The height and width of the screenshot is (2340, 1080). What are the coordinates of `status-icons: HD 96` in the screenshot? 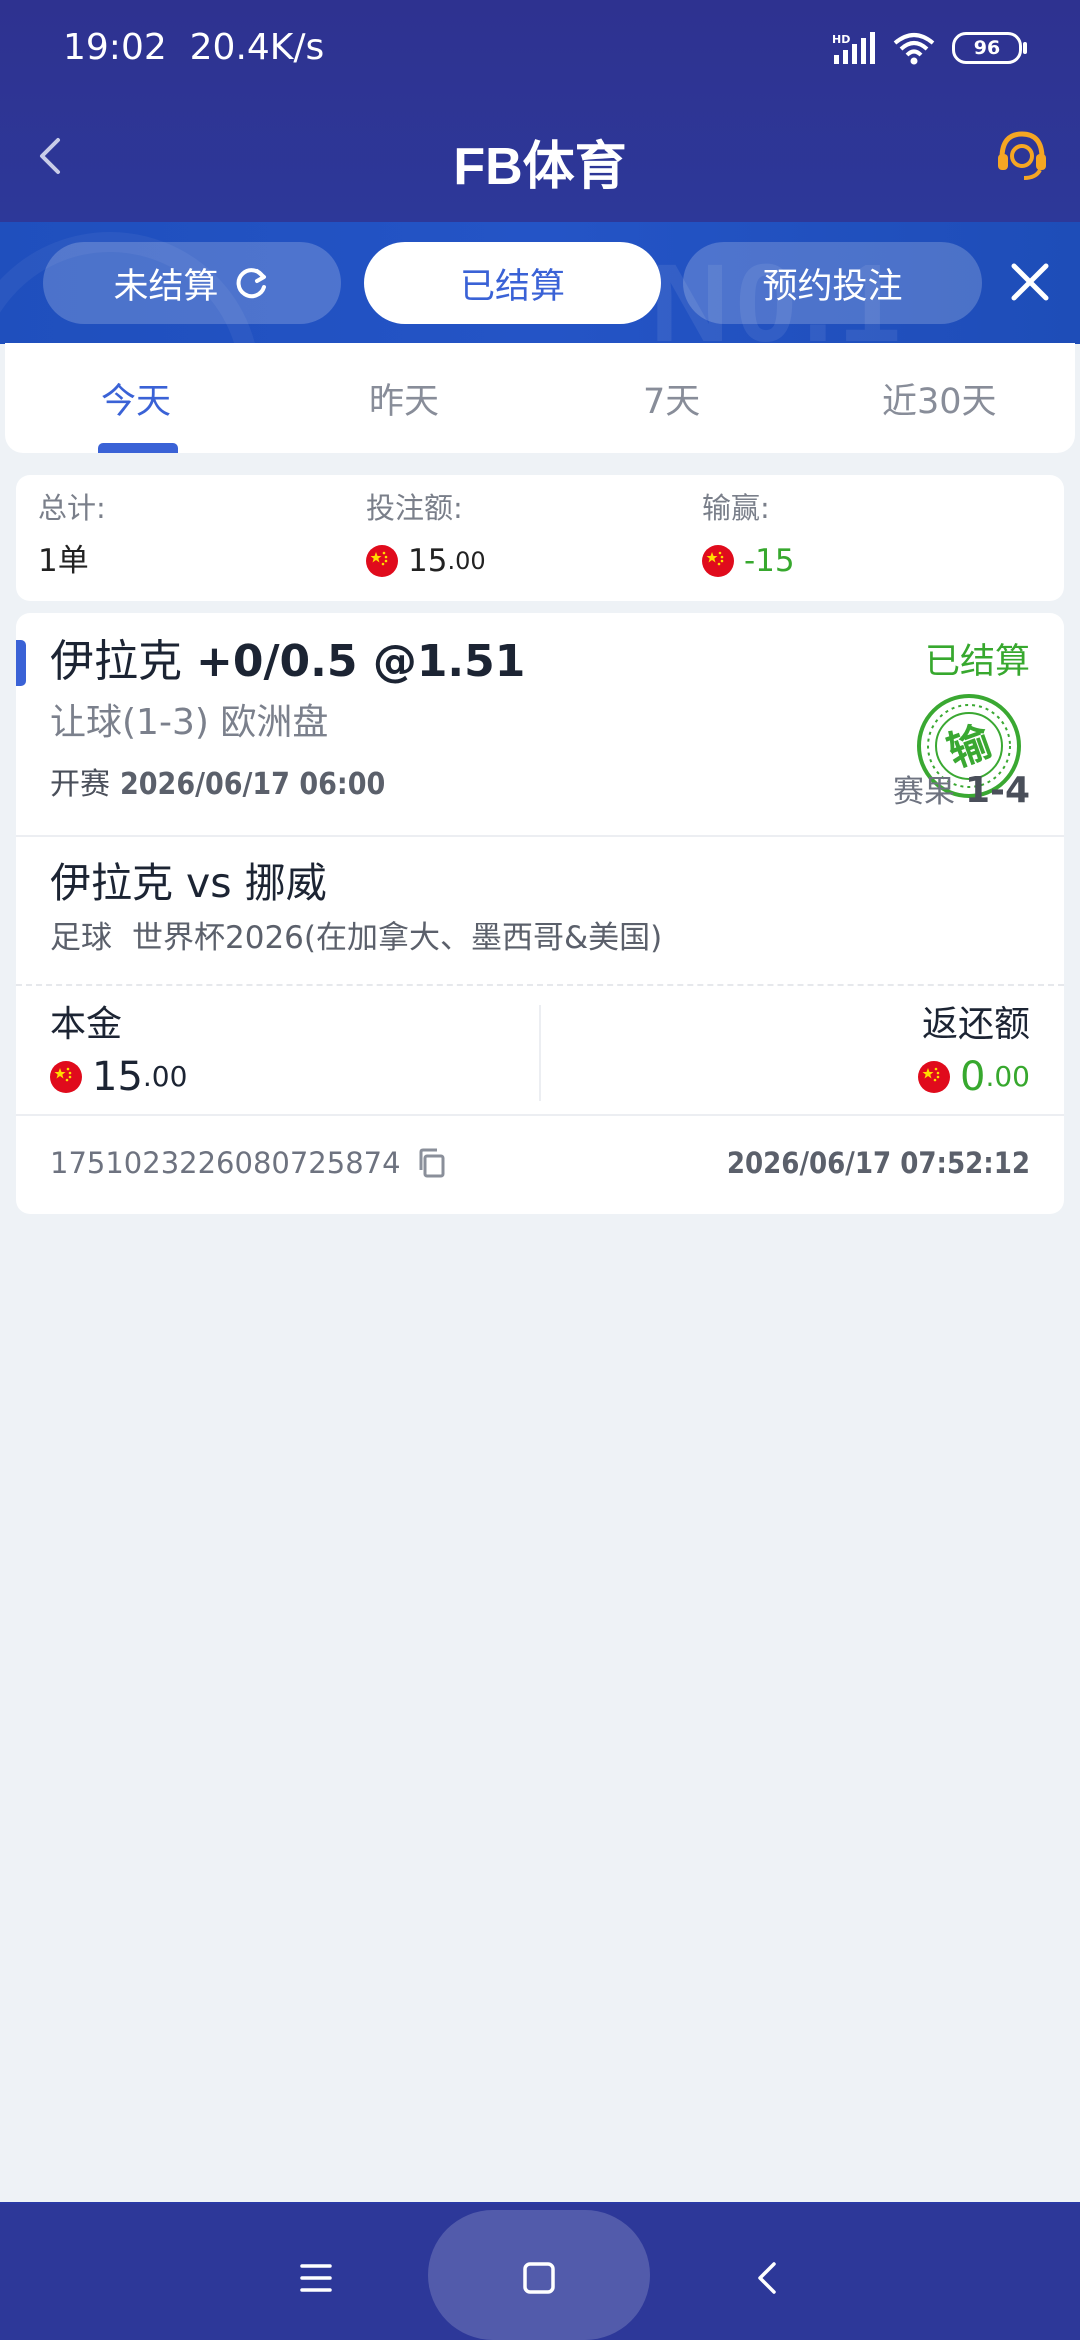 It's located at (929, 48).